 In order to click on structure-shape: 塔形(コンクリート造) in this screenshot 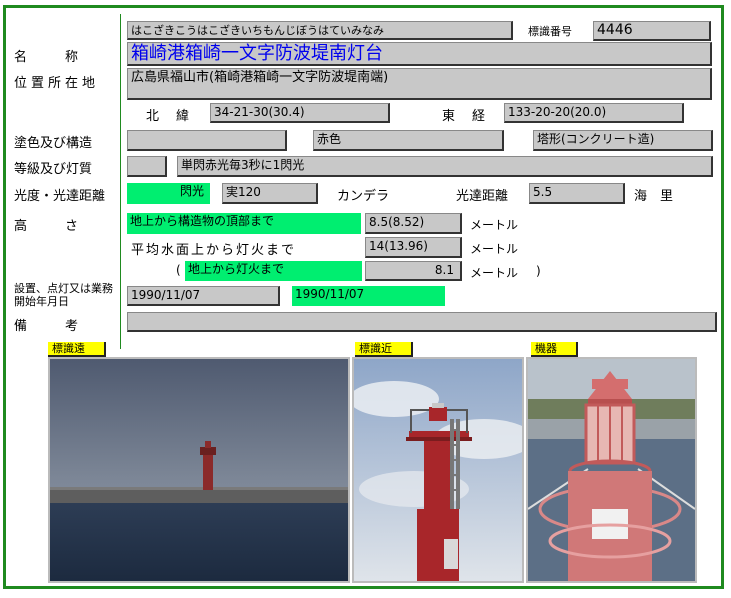, I will do `click(623, 140)`.